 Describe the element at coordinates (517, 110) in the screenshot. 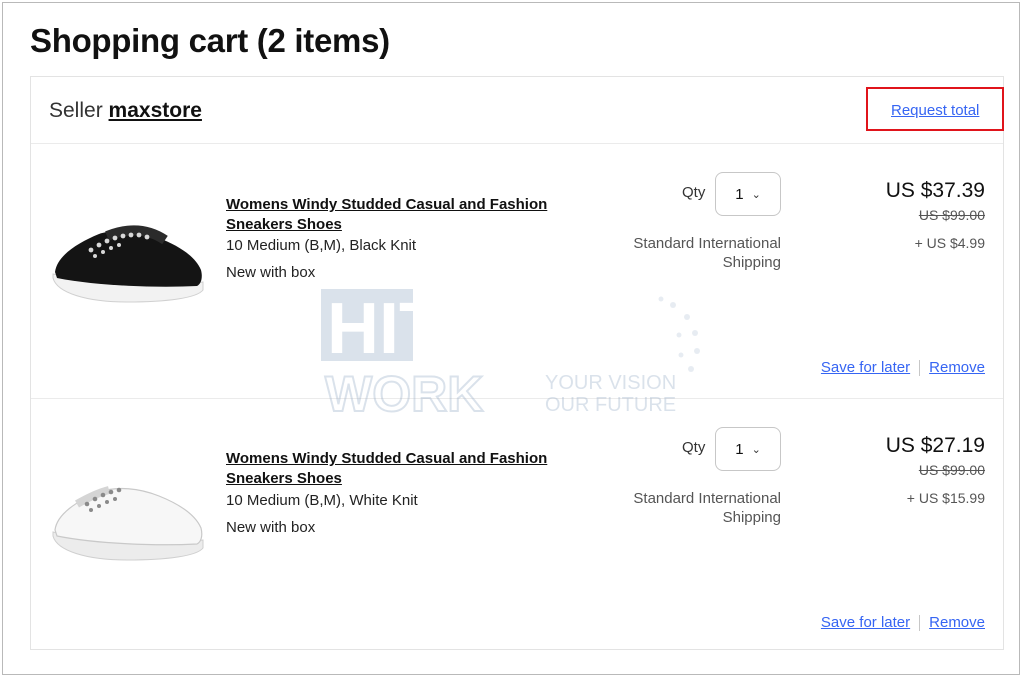

I see `seller-header: Seller maxstore Request total` at that location.